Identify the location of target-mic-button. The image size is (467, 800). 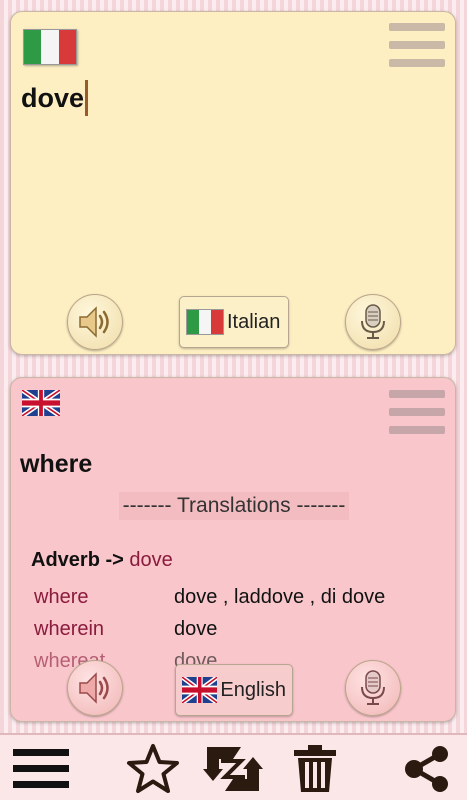
(373, 688).